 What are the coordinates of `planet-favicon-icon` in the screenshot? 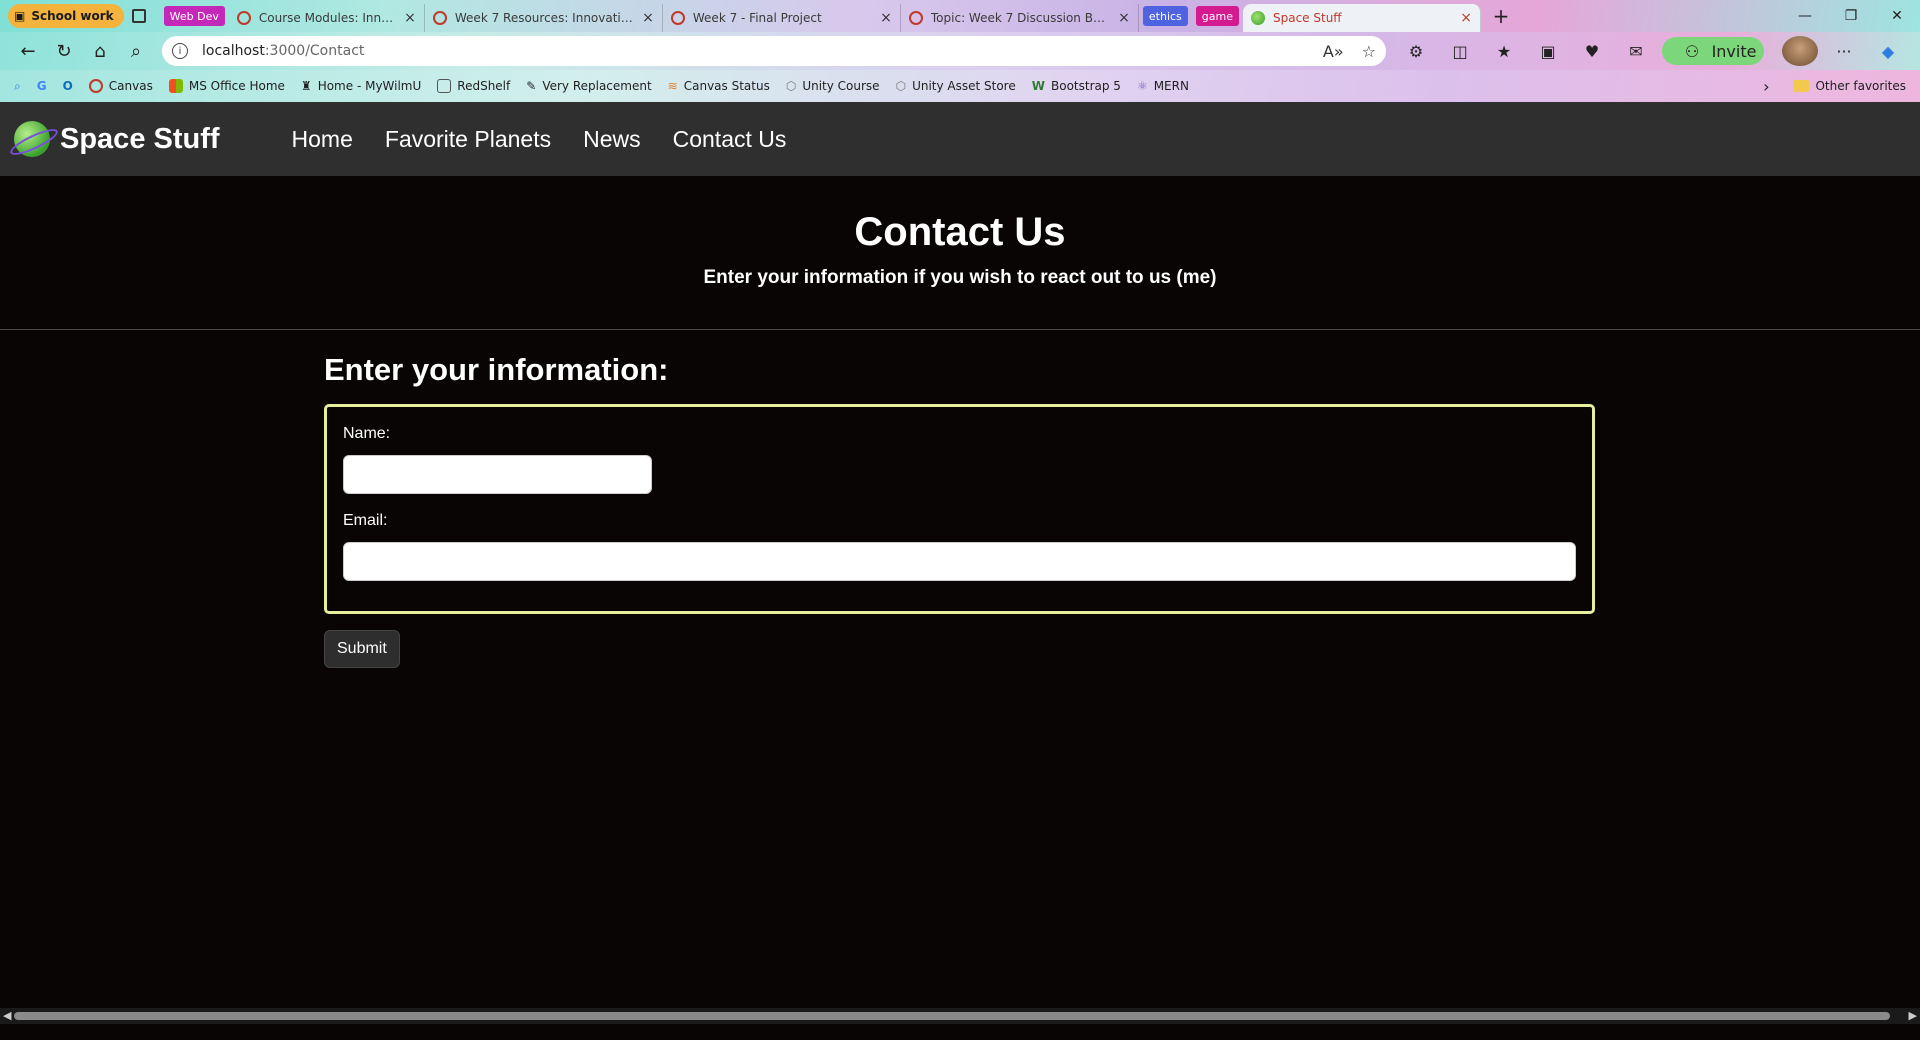 It's located at (1258, 18).